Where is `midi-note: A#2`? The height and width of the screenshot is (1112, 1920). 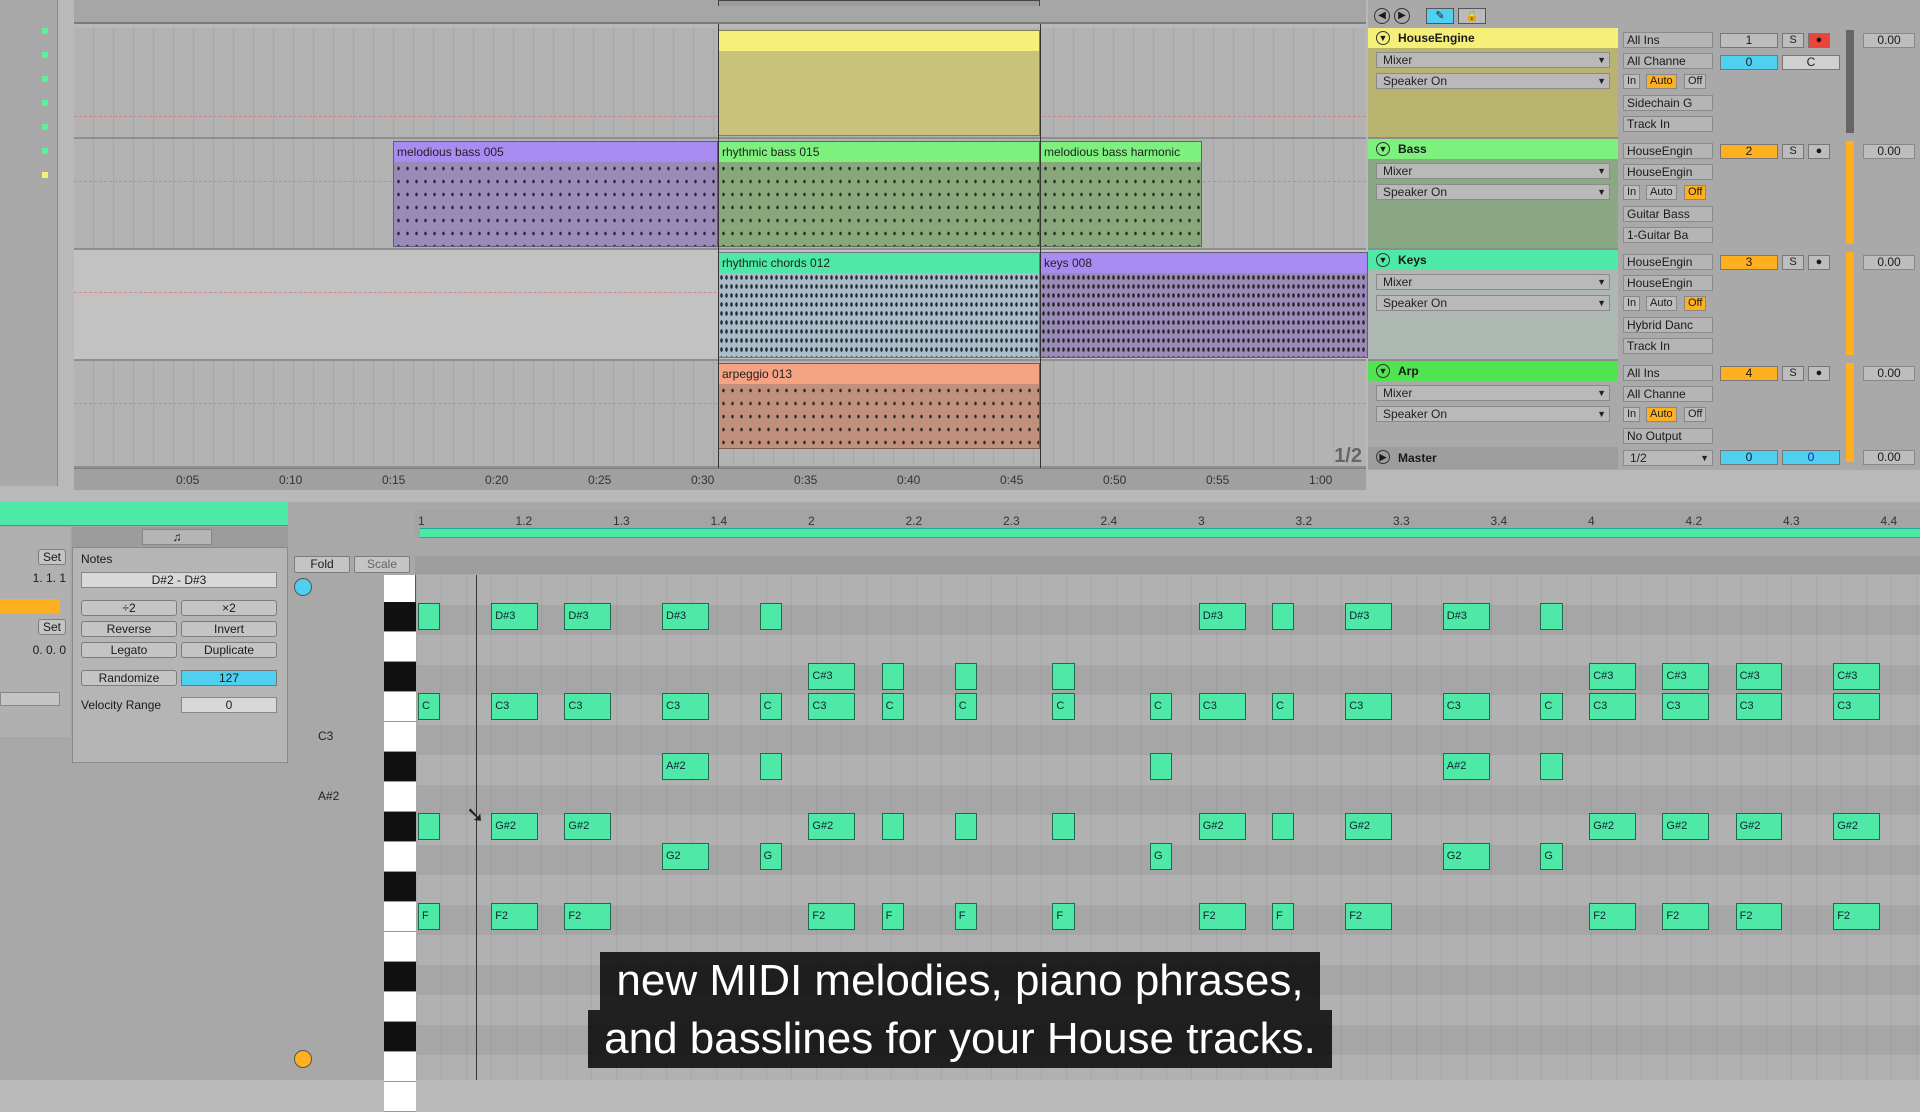 midi-note: A#2 is located at coordinates (685, 766).